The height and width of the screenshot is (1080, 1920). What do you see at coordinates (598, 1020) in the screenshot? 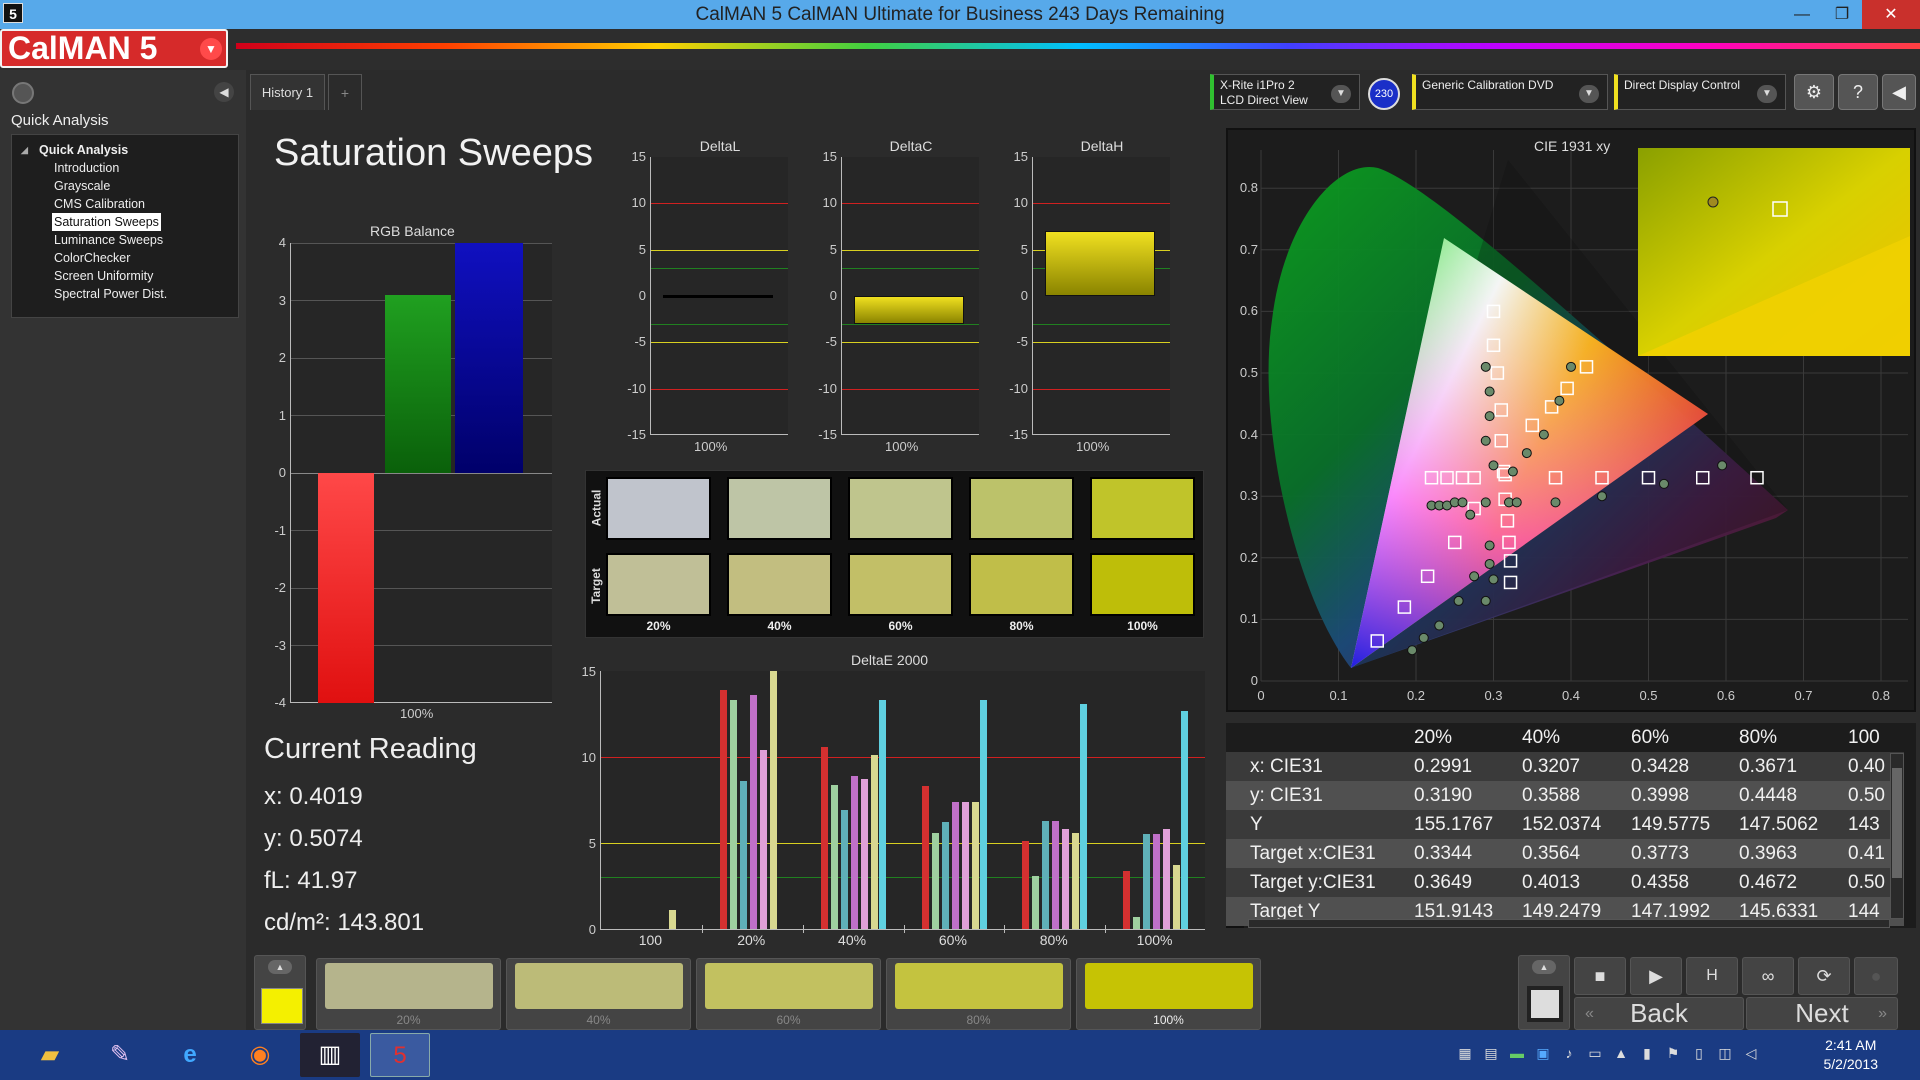
I see `measurement-point-label: 40%` at bounding box center [598, 1020].